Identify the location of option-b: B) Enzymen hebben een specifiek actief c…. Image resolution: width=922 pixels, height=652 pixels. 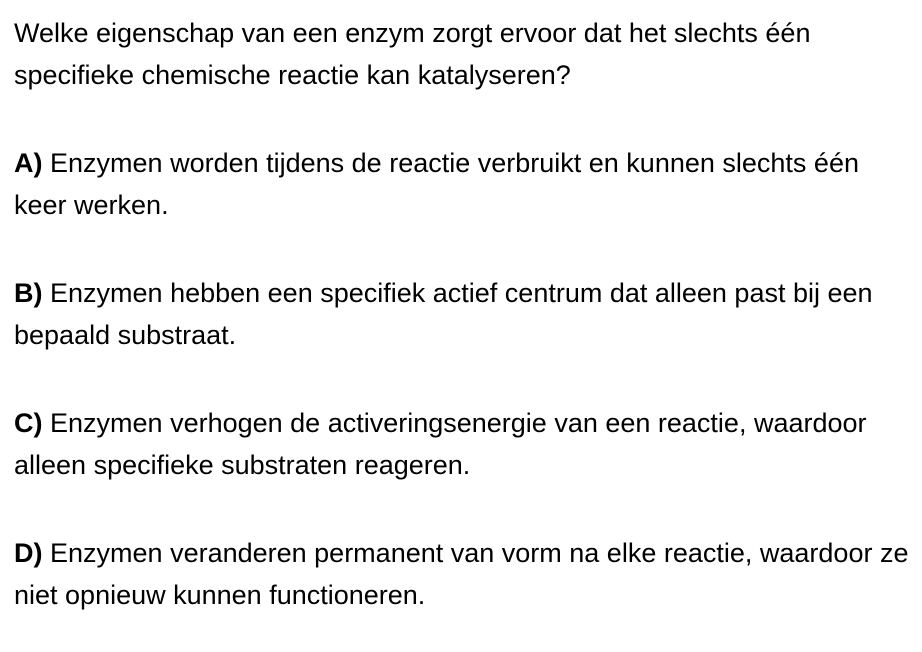
(464, 314).